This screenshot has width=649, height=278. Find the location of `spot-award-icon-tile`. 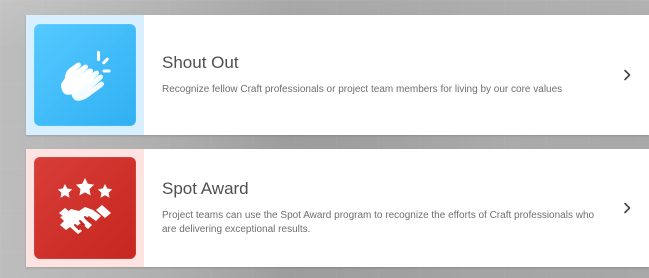

spot-award-icon-tile is located at coordinates (85, 208).